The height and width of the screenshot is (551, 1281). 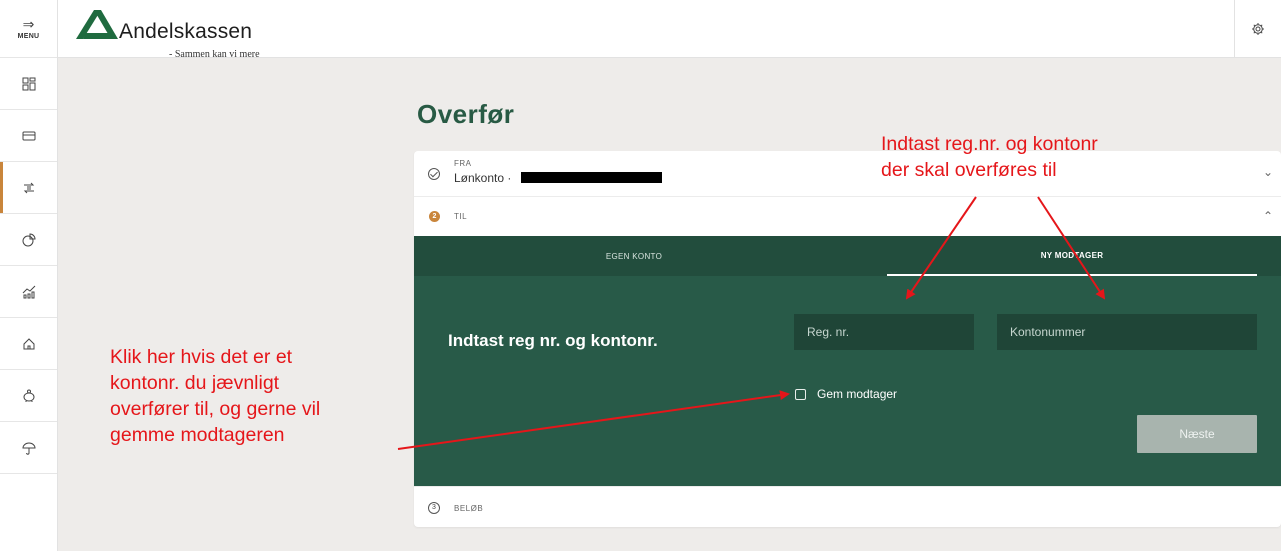 I want to click on brand-logo-mark-icon, so click(x=97, y=24).